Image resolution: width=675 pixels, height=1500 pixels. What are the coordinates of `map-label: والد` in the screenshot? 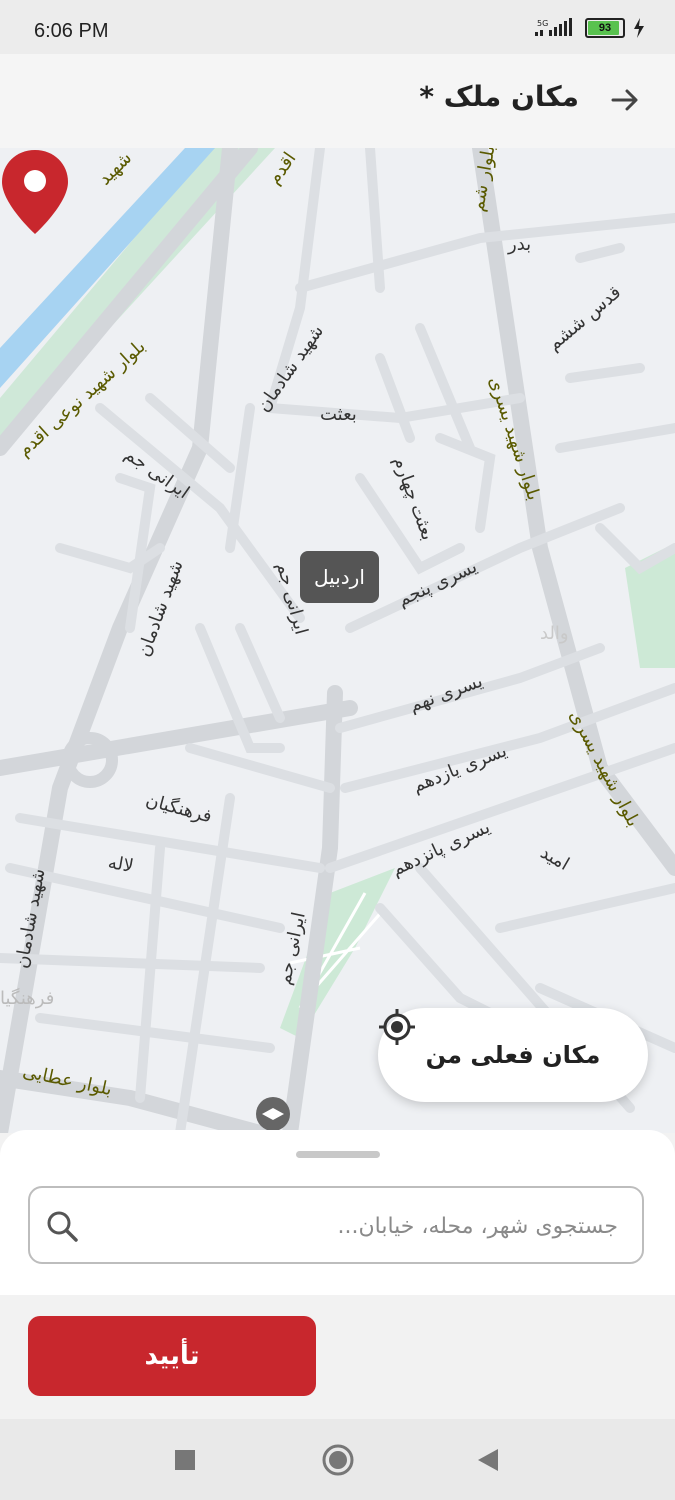 It's located at (554, 633).